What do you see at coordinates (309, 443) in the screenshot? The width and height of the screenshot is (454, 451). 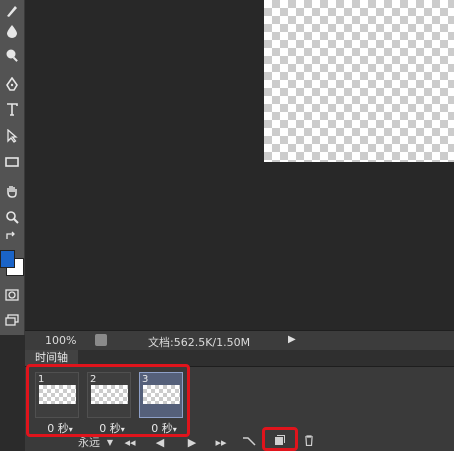 I see `delete-frame-icon` at bounding box center [309, 443].